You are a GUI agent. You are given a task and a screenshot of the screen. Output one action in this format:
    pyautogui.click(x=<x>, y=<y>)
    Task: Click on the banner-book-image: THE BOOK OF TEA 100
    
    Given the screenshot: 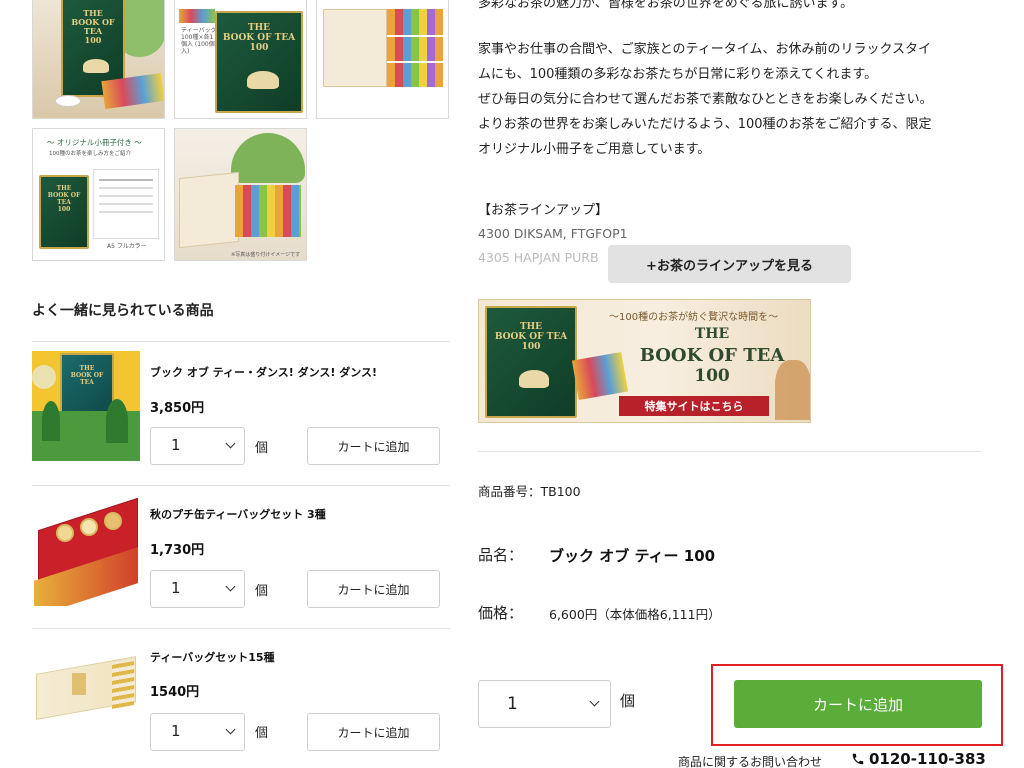 What is the action you would take?
    pyautogui.click(x=531, y=362)
    